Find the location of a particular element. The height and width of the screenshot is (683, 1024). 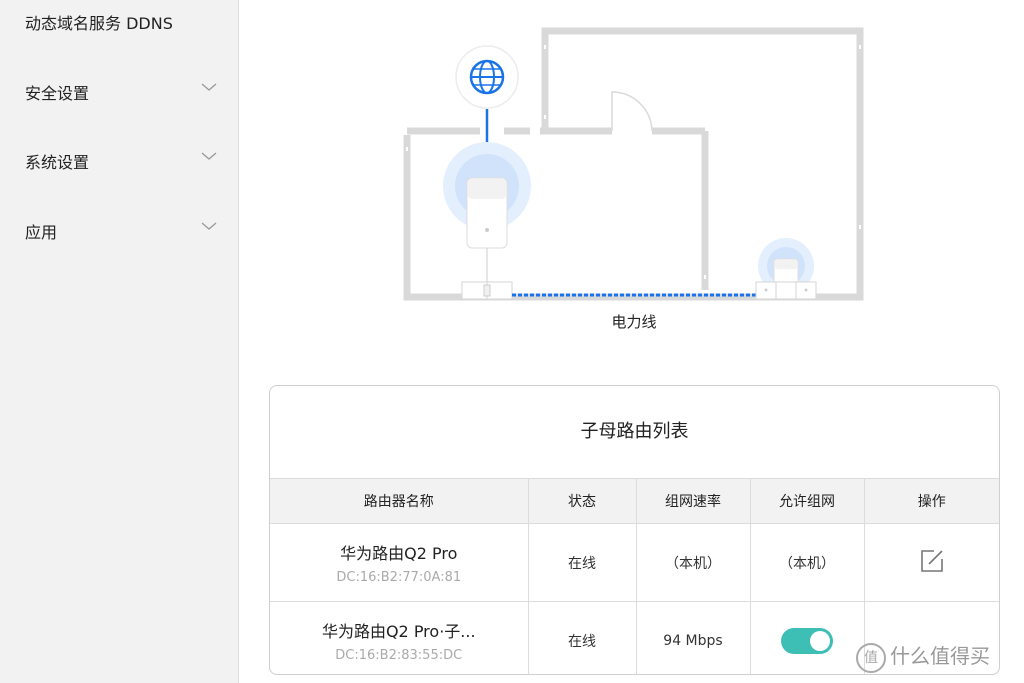

router-name-cell: 华为路由Q2 Pro DC:16:B2:77:0A:81 is located at coordinates (399, 562).